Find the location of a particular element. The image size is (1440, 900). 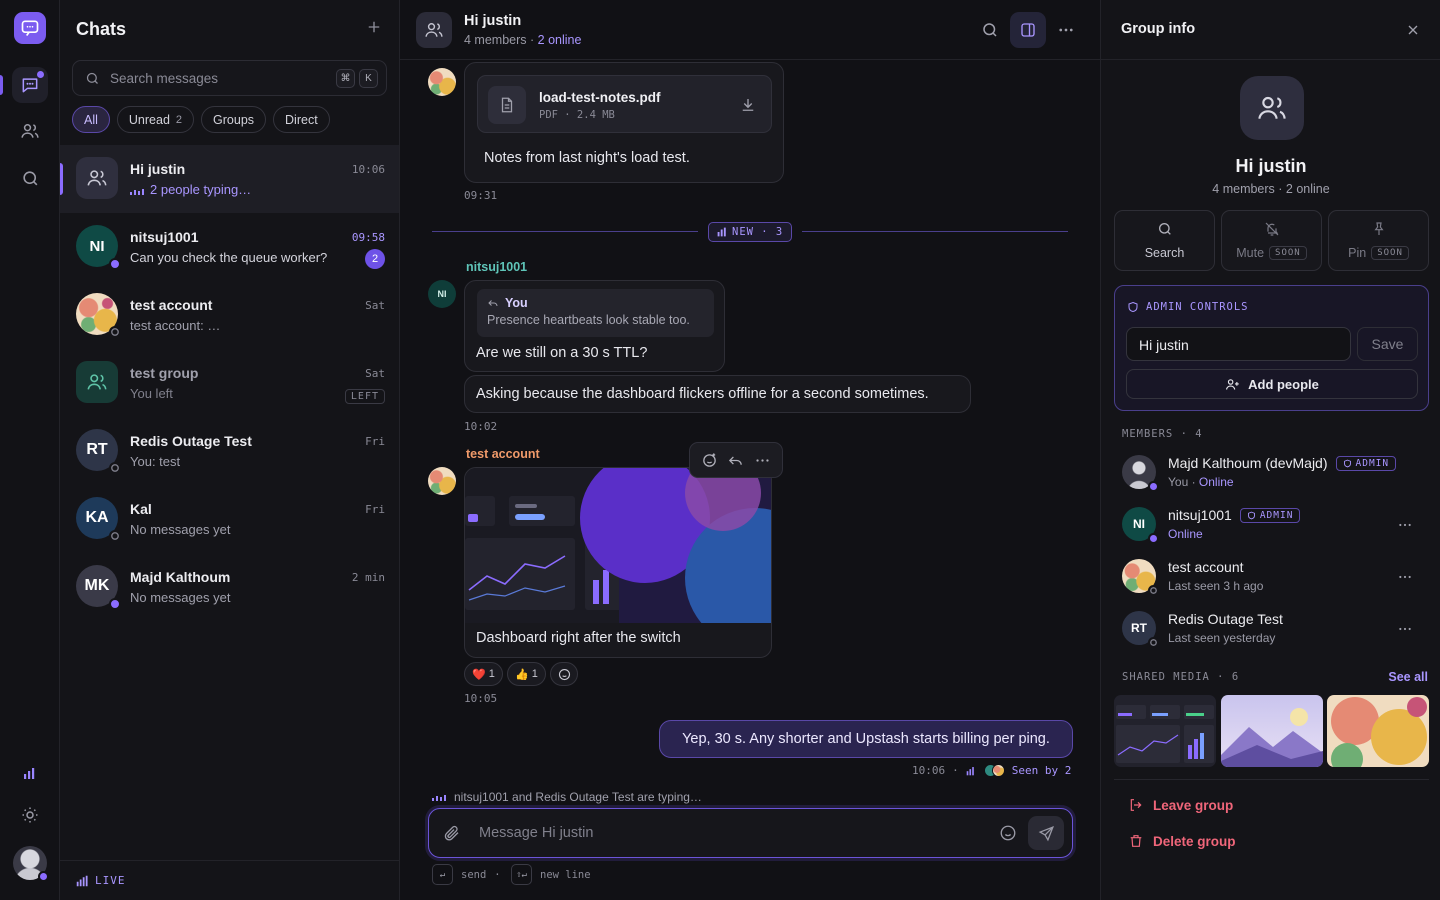

new-messages-divider: NEW · 3 is located at coordinates (750, 232).